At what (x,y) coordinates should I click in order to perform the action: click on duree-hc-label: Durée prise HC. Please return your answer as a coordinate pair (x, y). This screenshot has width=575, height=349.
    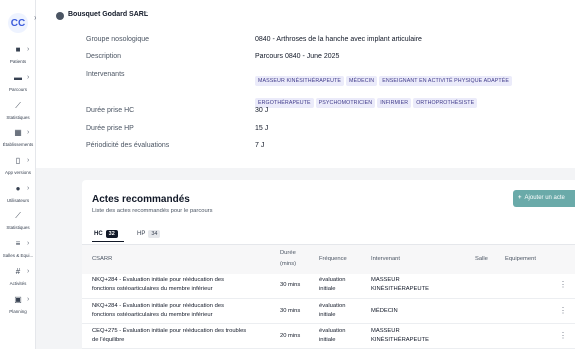
    Looking at the image, I should click on (110, 110).